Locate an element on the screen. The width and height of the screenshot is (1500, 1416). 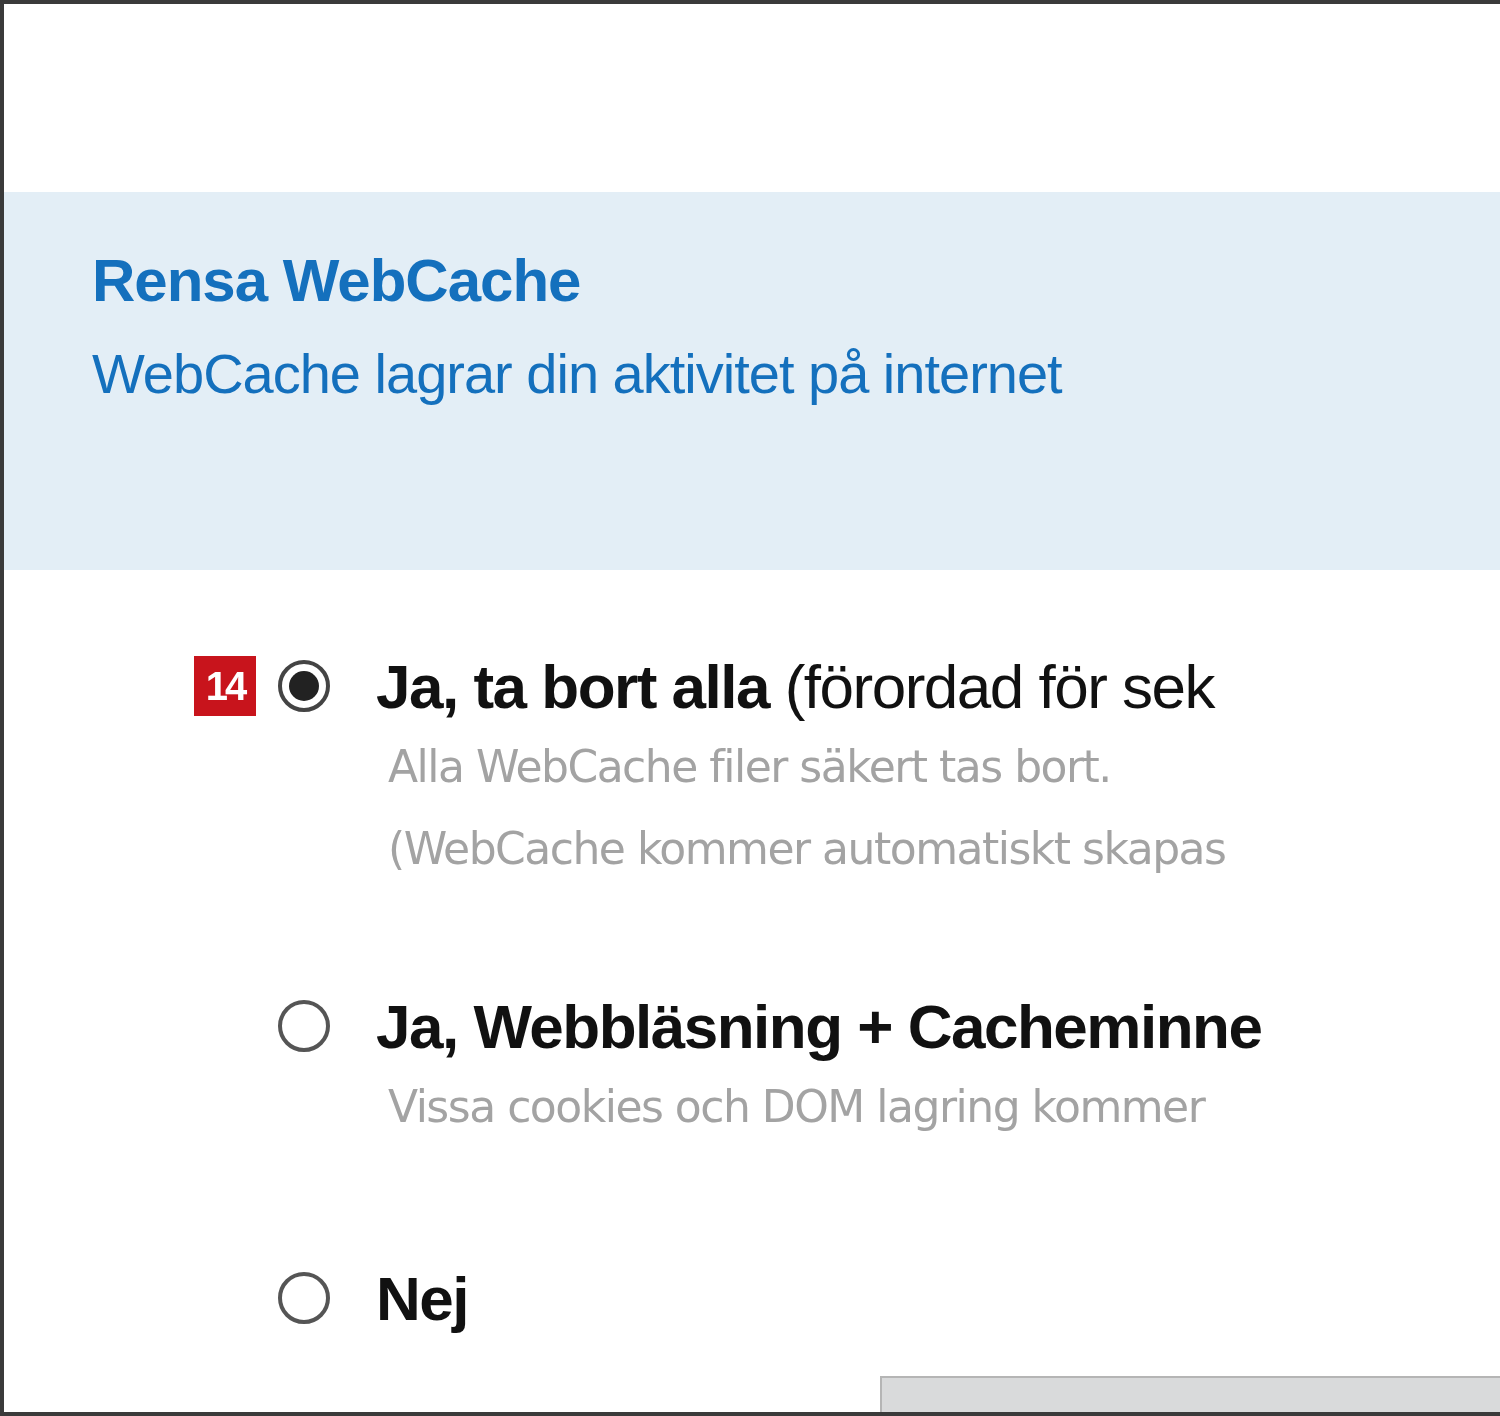
dialog-title: Rensa WebCache is located at coordinates (337, 281).